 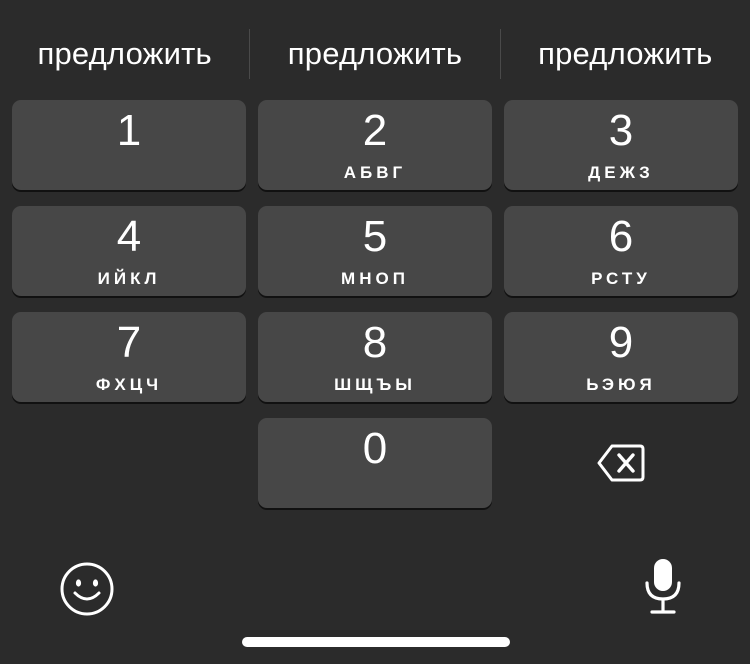 I want to click on key-digit: 9, so click(x=621, y=342).